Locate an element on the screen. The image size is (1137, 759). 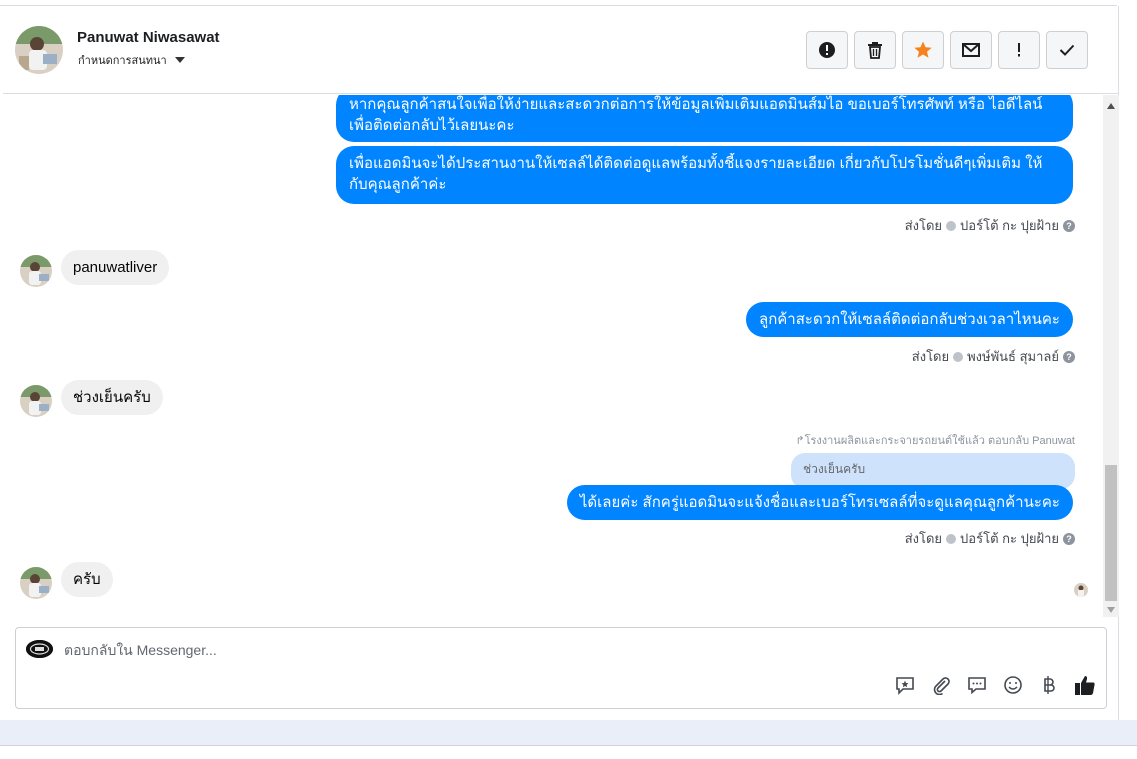
mark-done-button is located at coordinates (1067, 50).